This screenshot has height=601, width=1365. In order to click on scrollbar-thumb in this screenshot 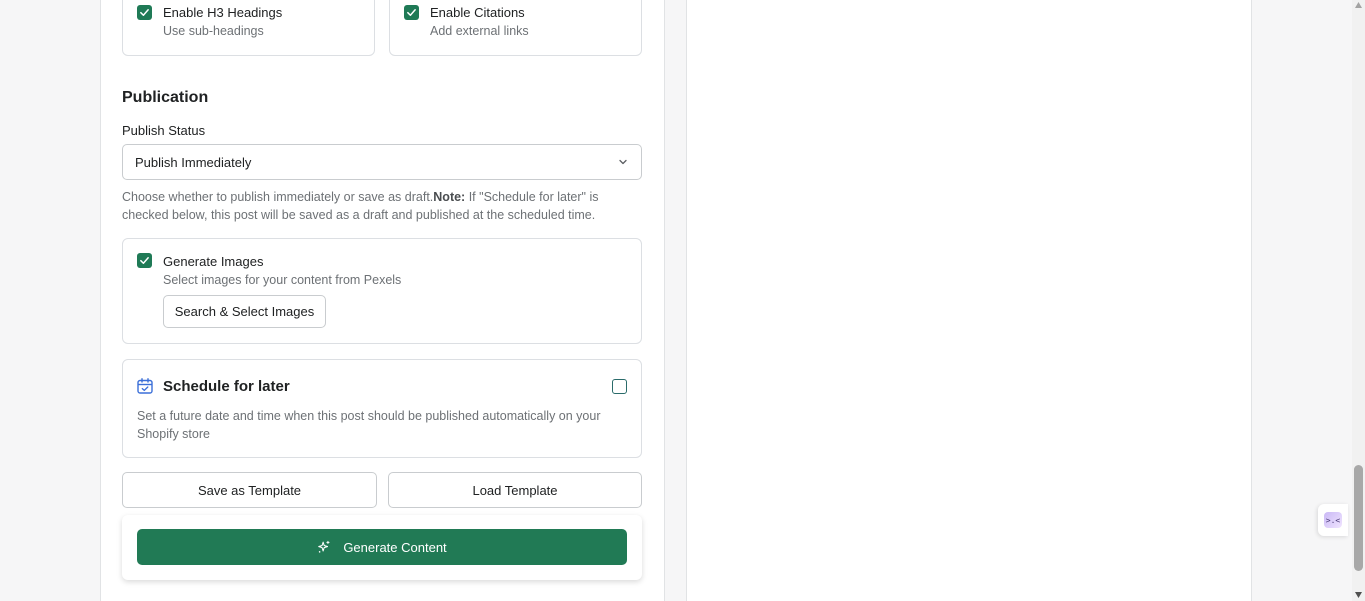, I will do `click(1358, 518)`.